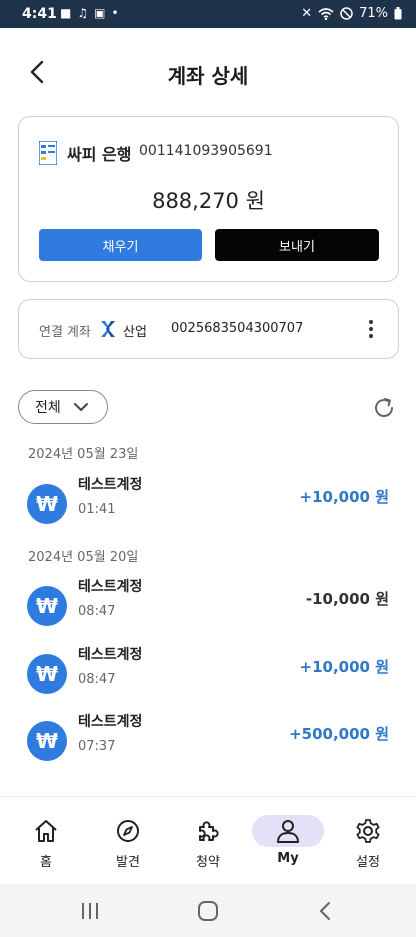 This screenshot has width=416, height=937. I want to click on transaction-row: ₩ 테스트계정 01:41 +10,000 원, so click(208, 510).